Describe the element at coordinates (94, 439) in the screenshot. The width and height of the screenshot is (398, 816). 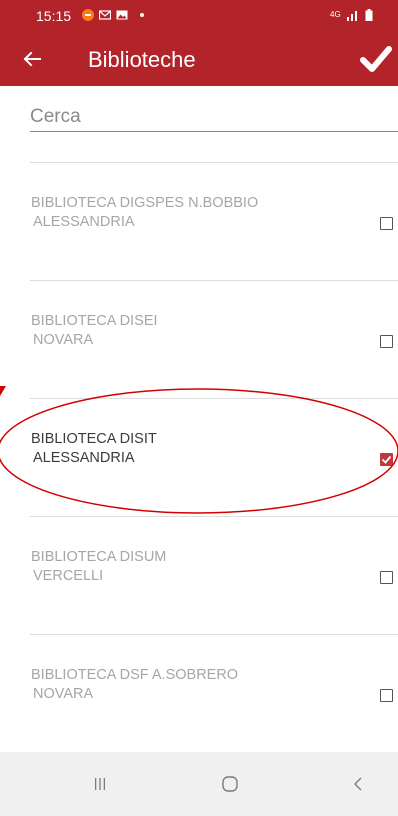
I see `library-name: BIBLIOTECA DISIT` at that location.